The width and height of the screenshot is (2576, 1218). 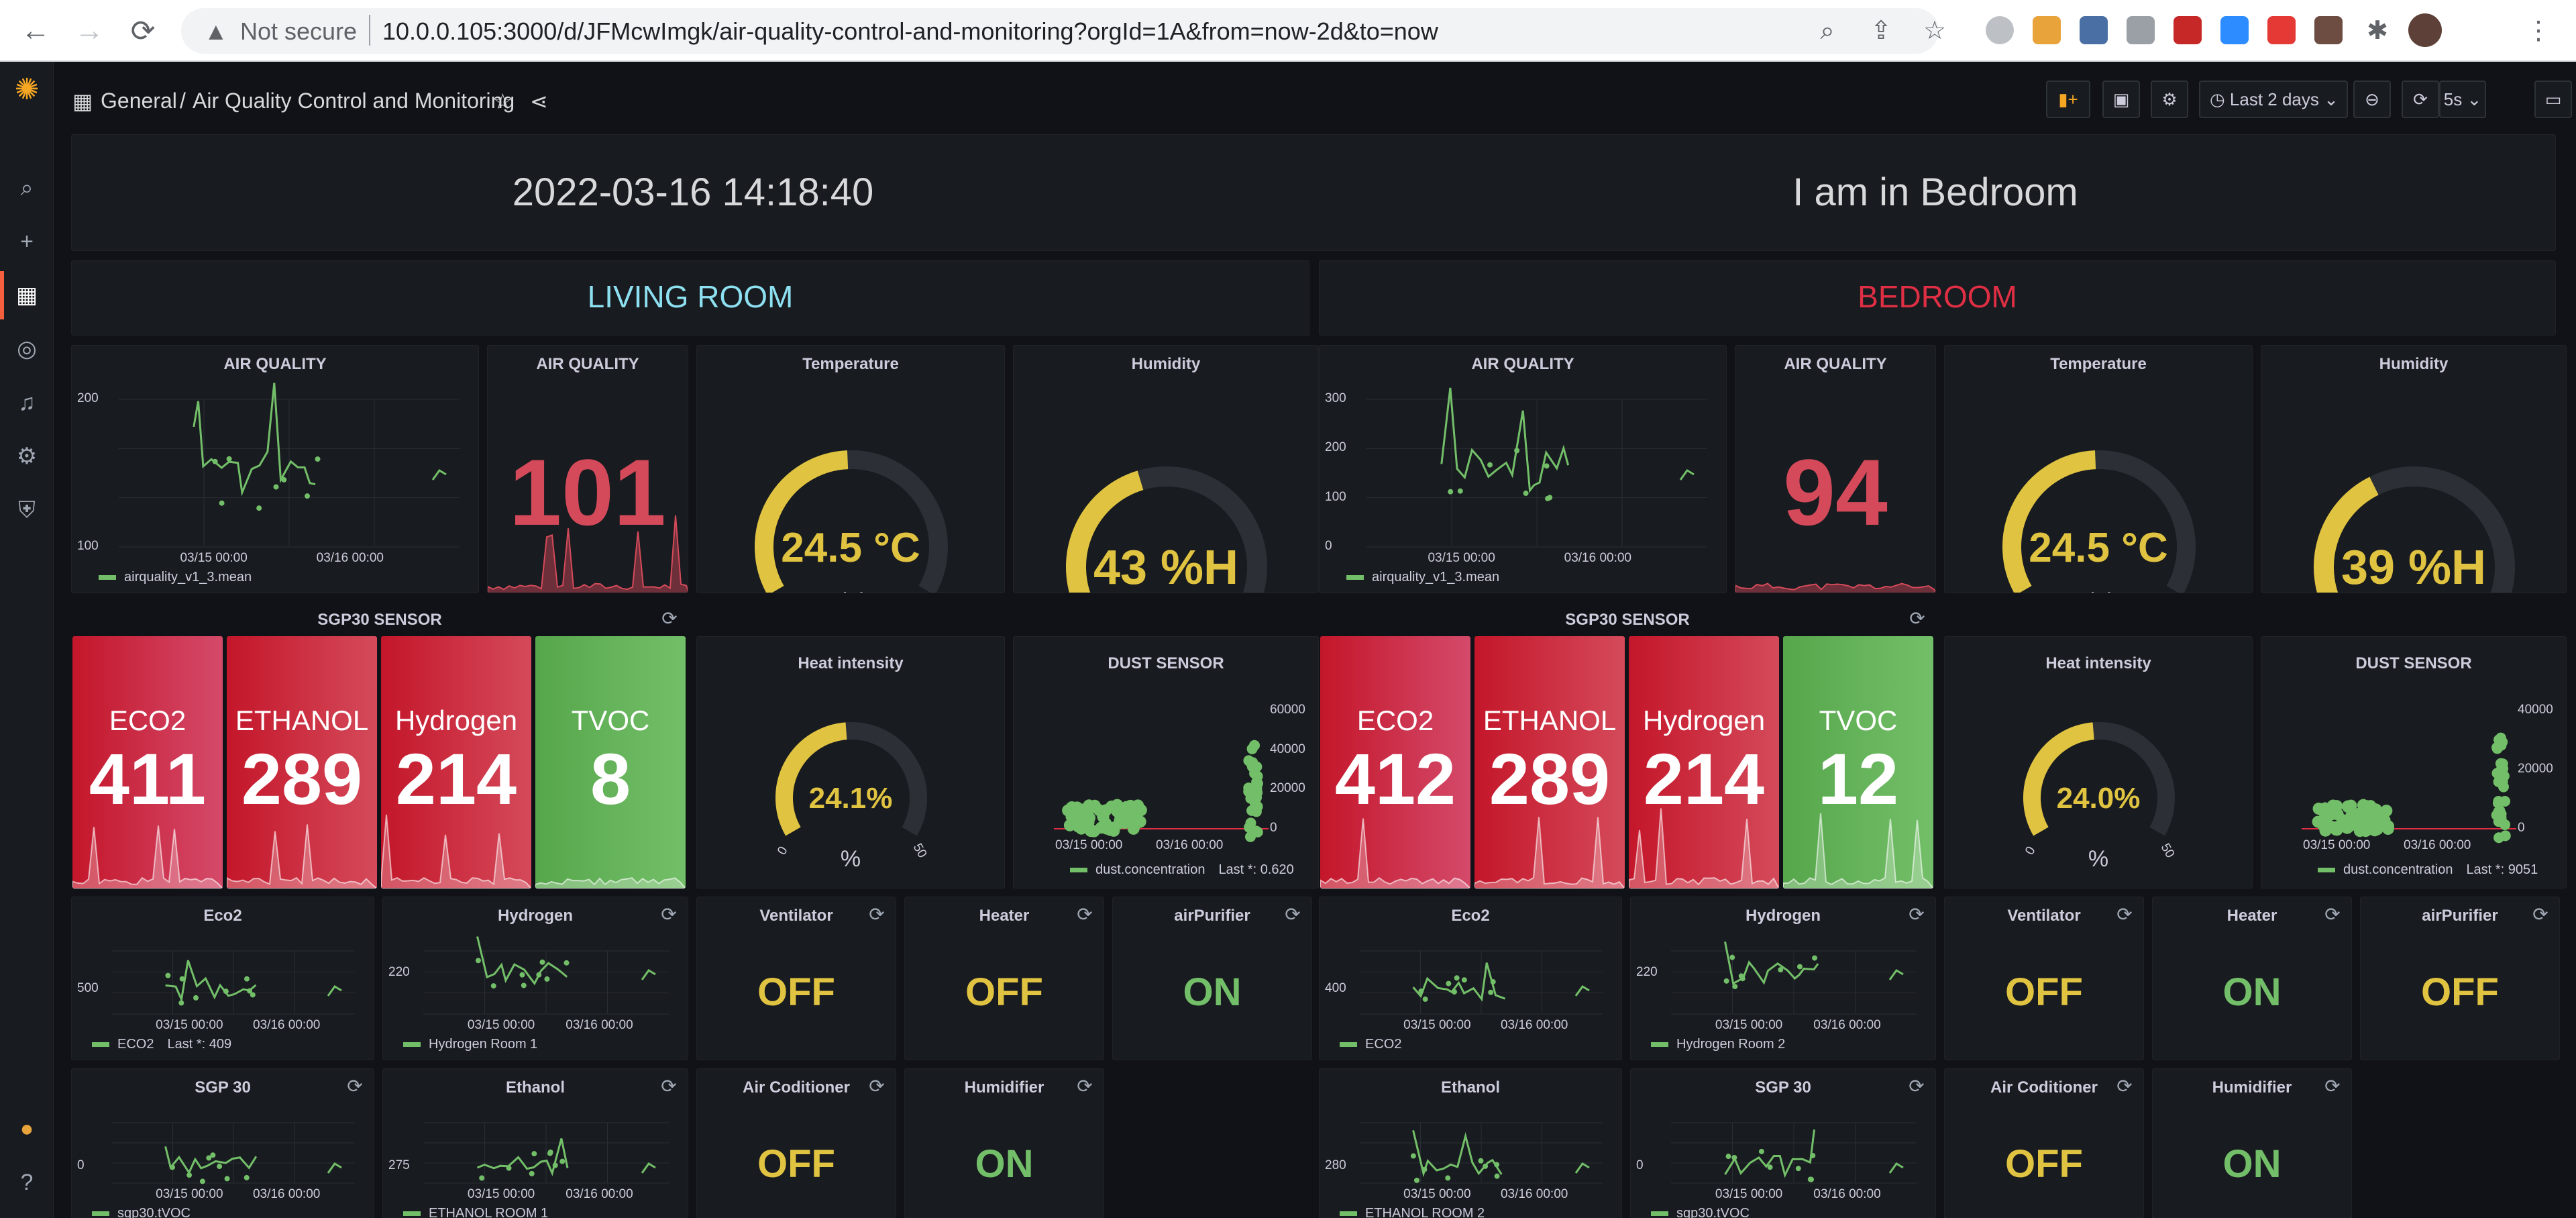 I want to click on graph-legend: ECO2, so click(x=1370, y=1044).